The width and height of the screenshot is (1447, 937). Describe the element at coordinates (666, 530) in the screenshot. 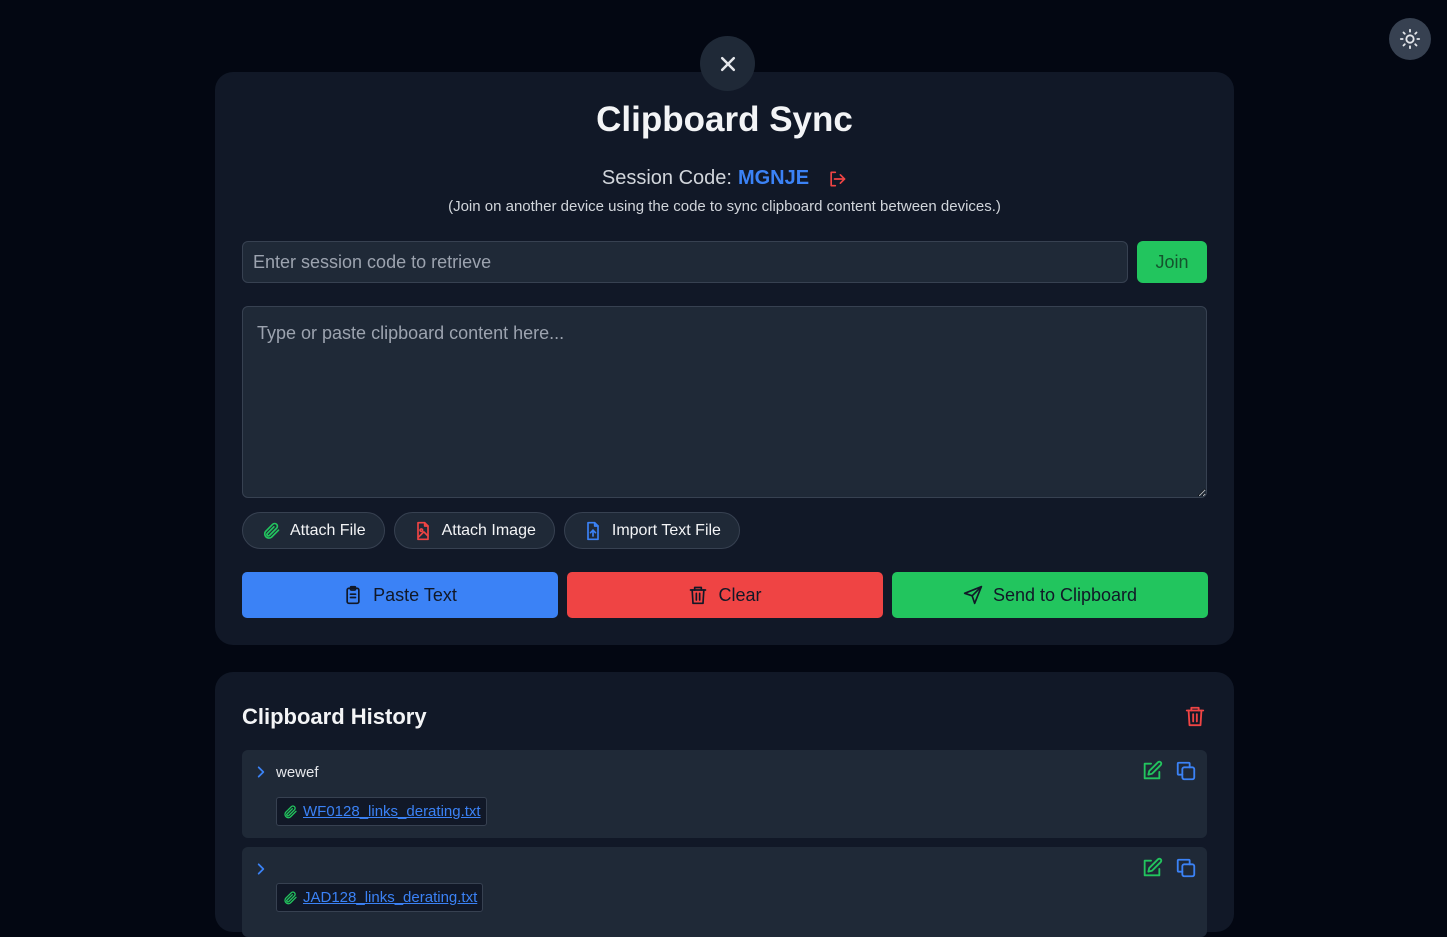

I see `import-text-file-label: Import Text File` at that location.